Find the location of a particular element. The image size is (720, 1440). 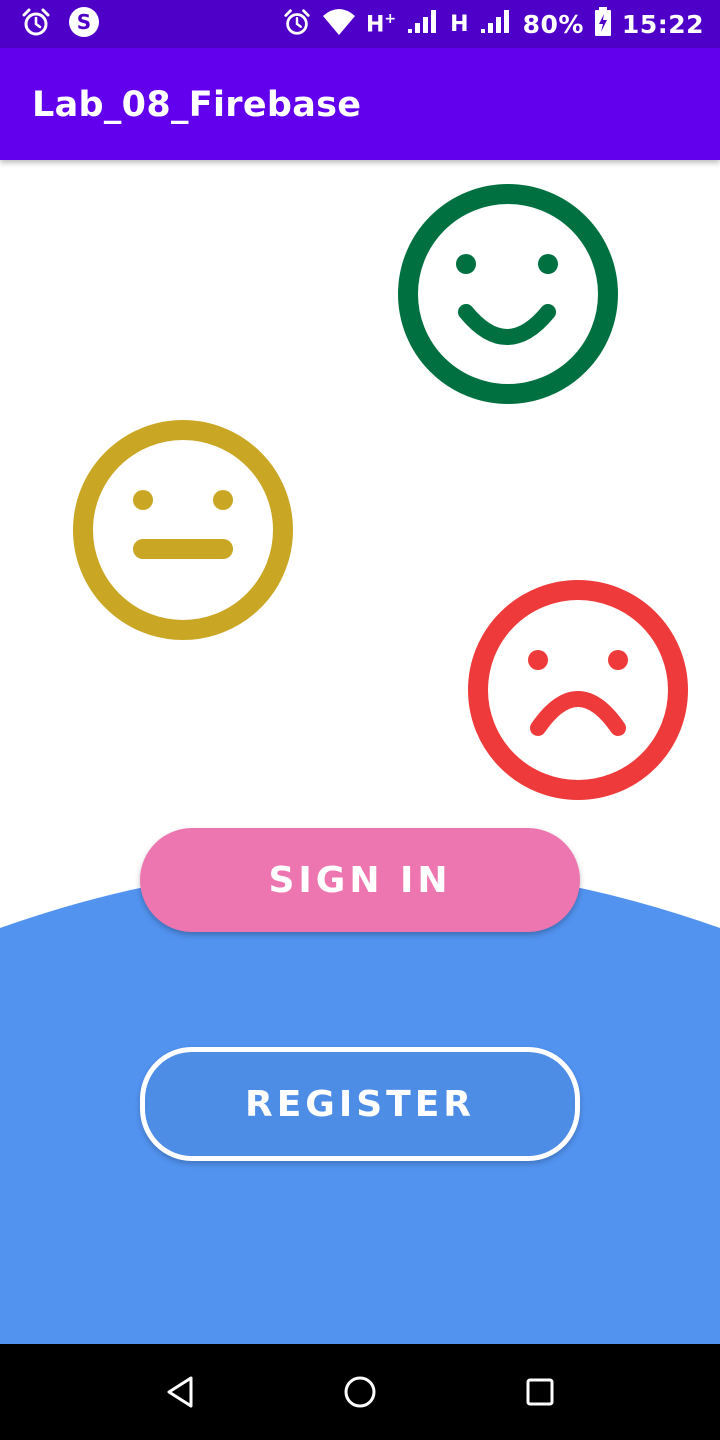

app-title: Lab_08_Firebase is located at coordinates (197, 105).